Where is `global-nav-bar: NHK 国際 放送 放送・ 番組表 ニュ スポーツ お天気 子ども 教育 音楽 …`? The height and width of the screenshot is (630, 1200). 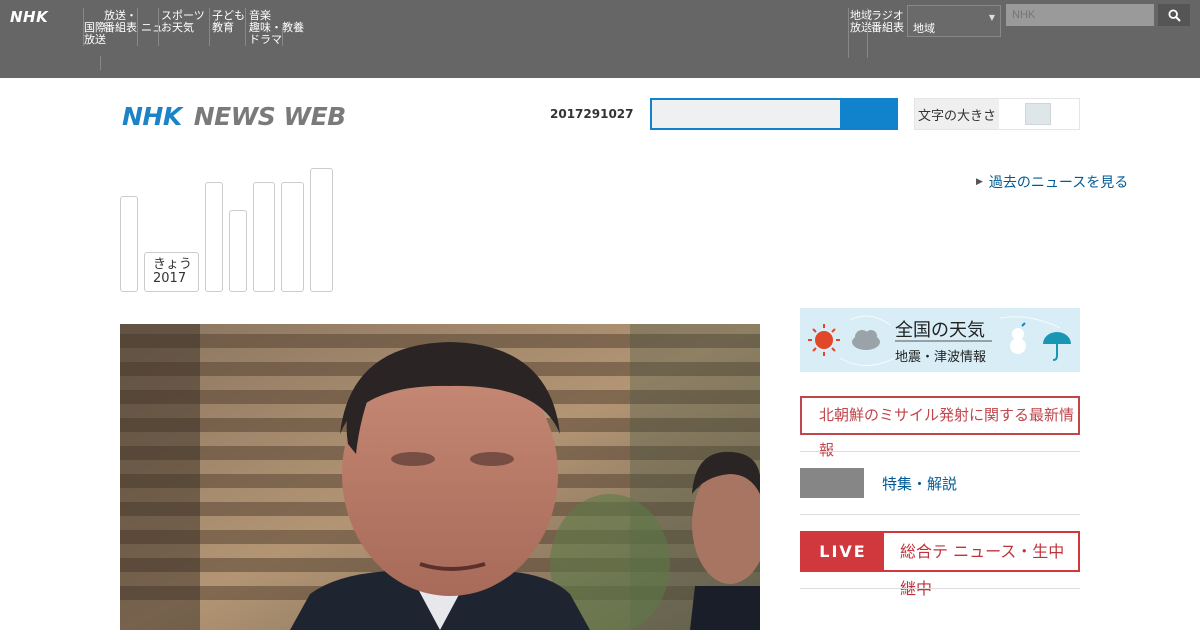
global-nav-bar: NHK 国際 放送 放送・ 番組表 ニュ スポーツ お天気 子ども 教育 音楽 … is located at coordinates (600, 39).